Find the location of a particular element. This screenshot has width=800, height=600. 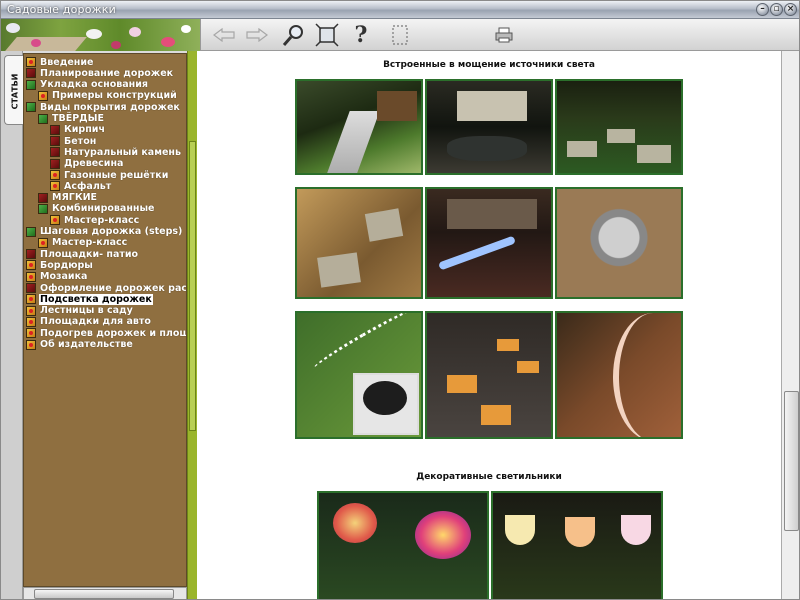

splitter-scrollbar is located at coordinates (192, 325).